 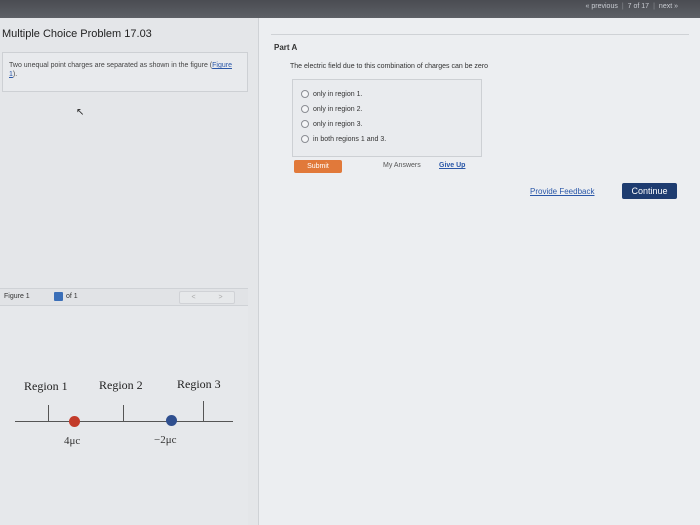 I want to click on figure-label: Figure 1, so click(x=17, y=296).